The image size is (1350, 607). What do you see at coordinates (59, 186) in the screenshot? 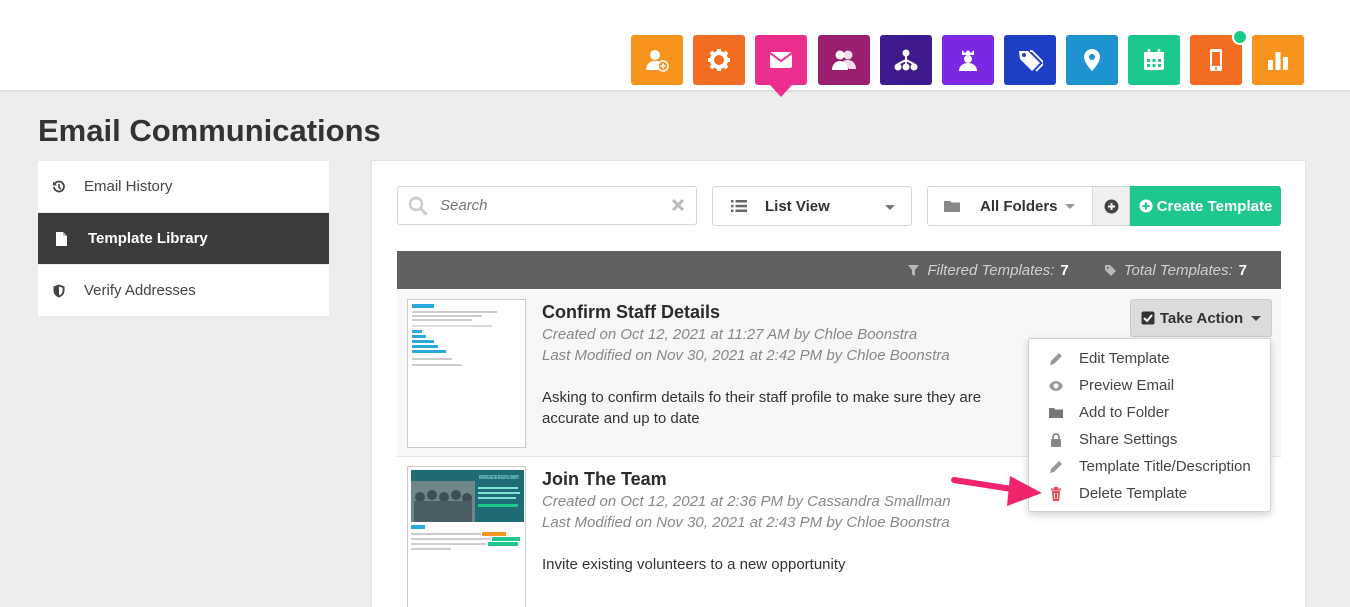
I see `history-icon` at bounding box center [59, 186].